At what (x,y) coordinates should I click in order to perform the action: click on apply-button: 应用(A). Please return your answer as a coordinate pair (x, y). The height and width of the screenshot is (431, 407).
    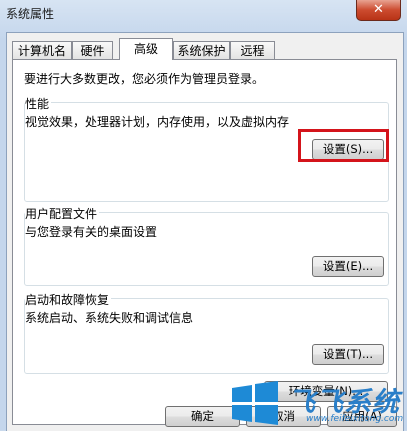
    Looking at the image, I should click on (362, 416).